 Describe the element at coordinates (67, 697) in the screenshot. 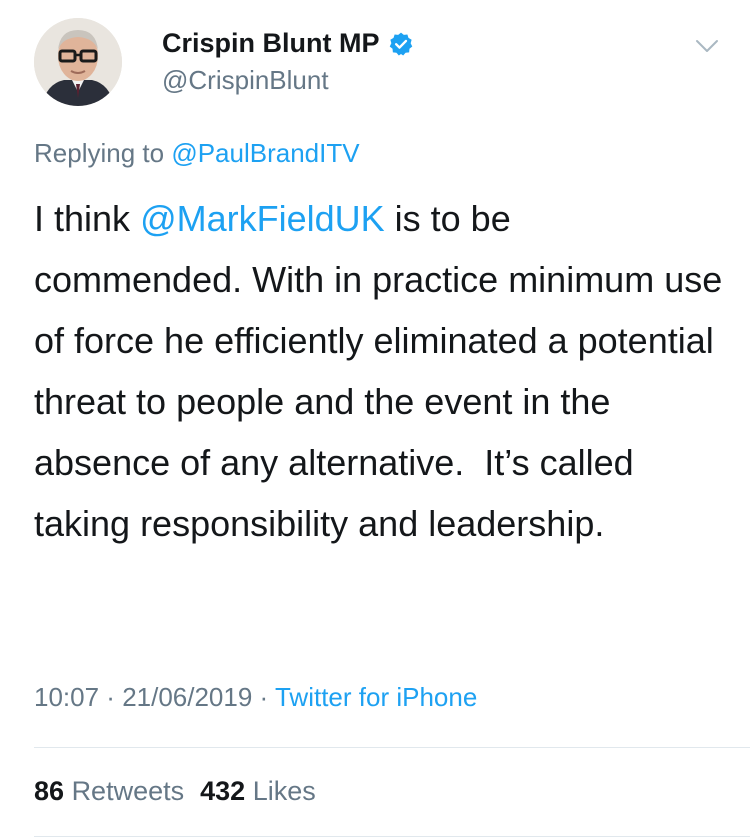

I see `tweet-time: 10:07` at that location.